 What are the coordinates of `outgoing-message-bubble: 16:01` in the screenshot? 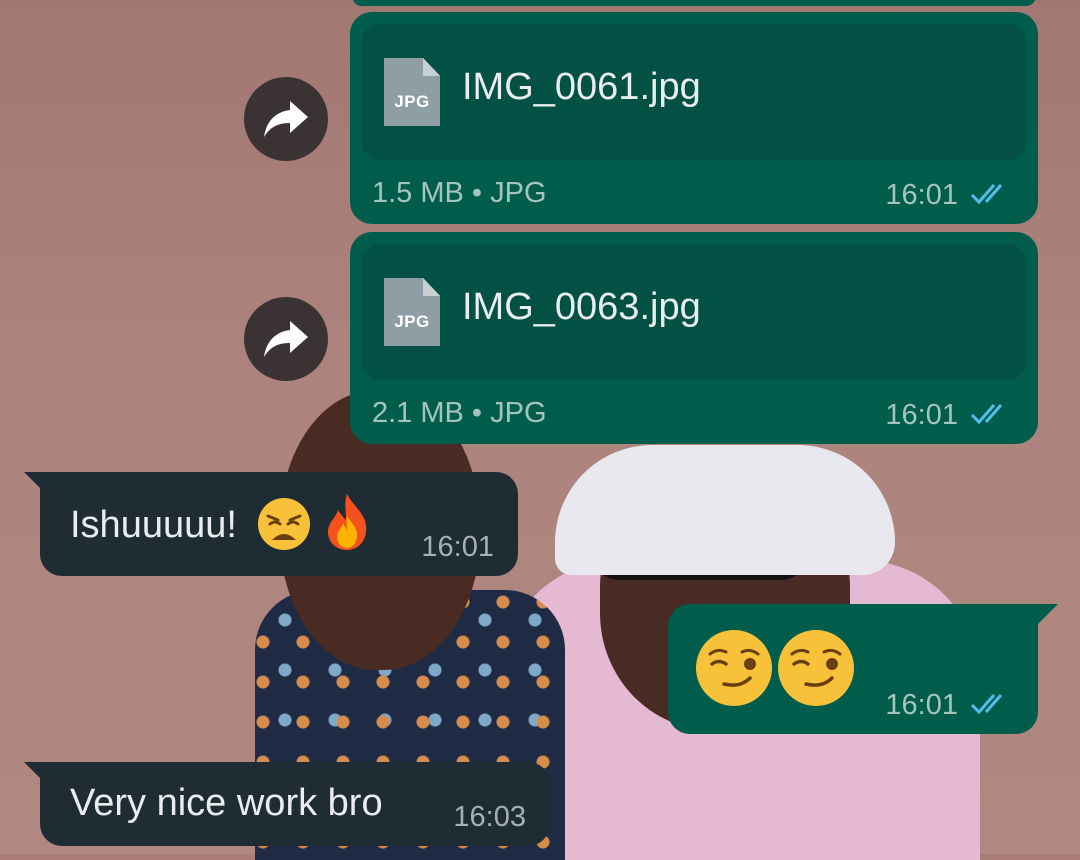 It's located at (853, 669).